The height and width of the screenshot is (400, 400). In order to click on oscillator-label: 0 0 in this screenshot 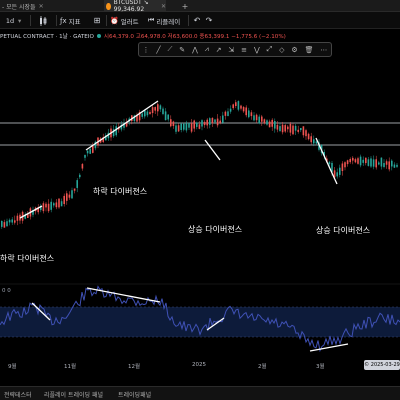, I will do `click(6, 291)`.